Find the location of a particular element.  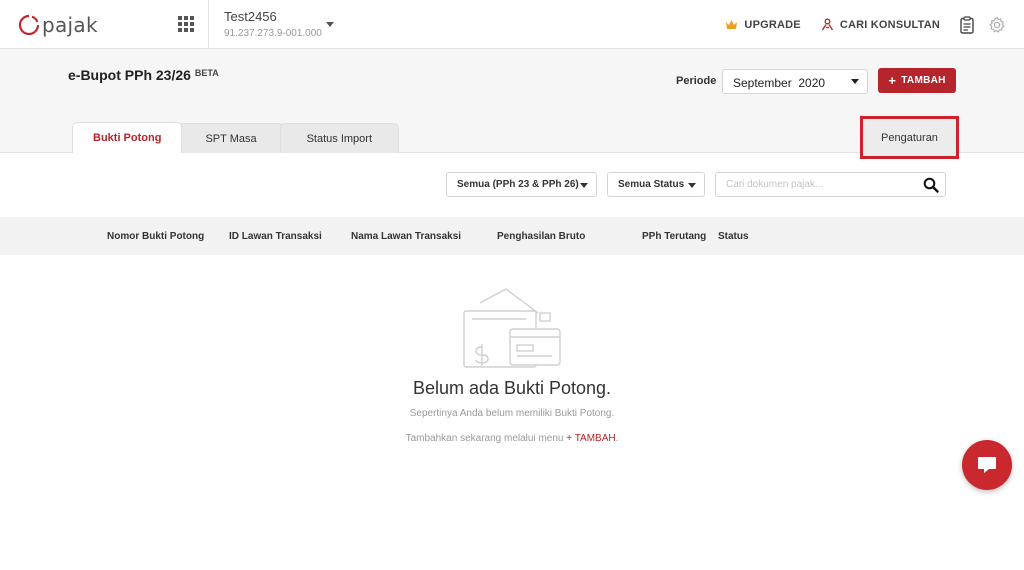

tab-bukti-potong: Bukti Potong is located at coordinates (127, 137).